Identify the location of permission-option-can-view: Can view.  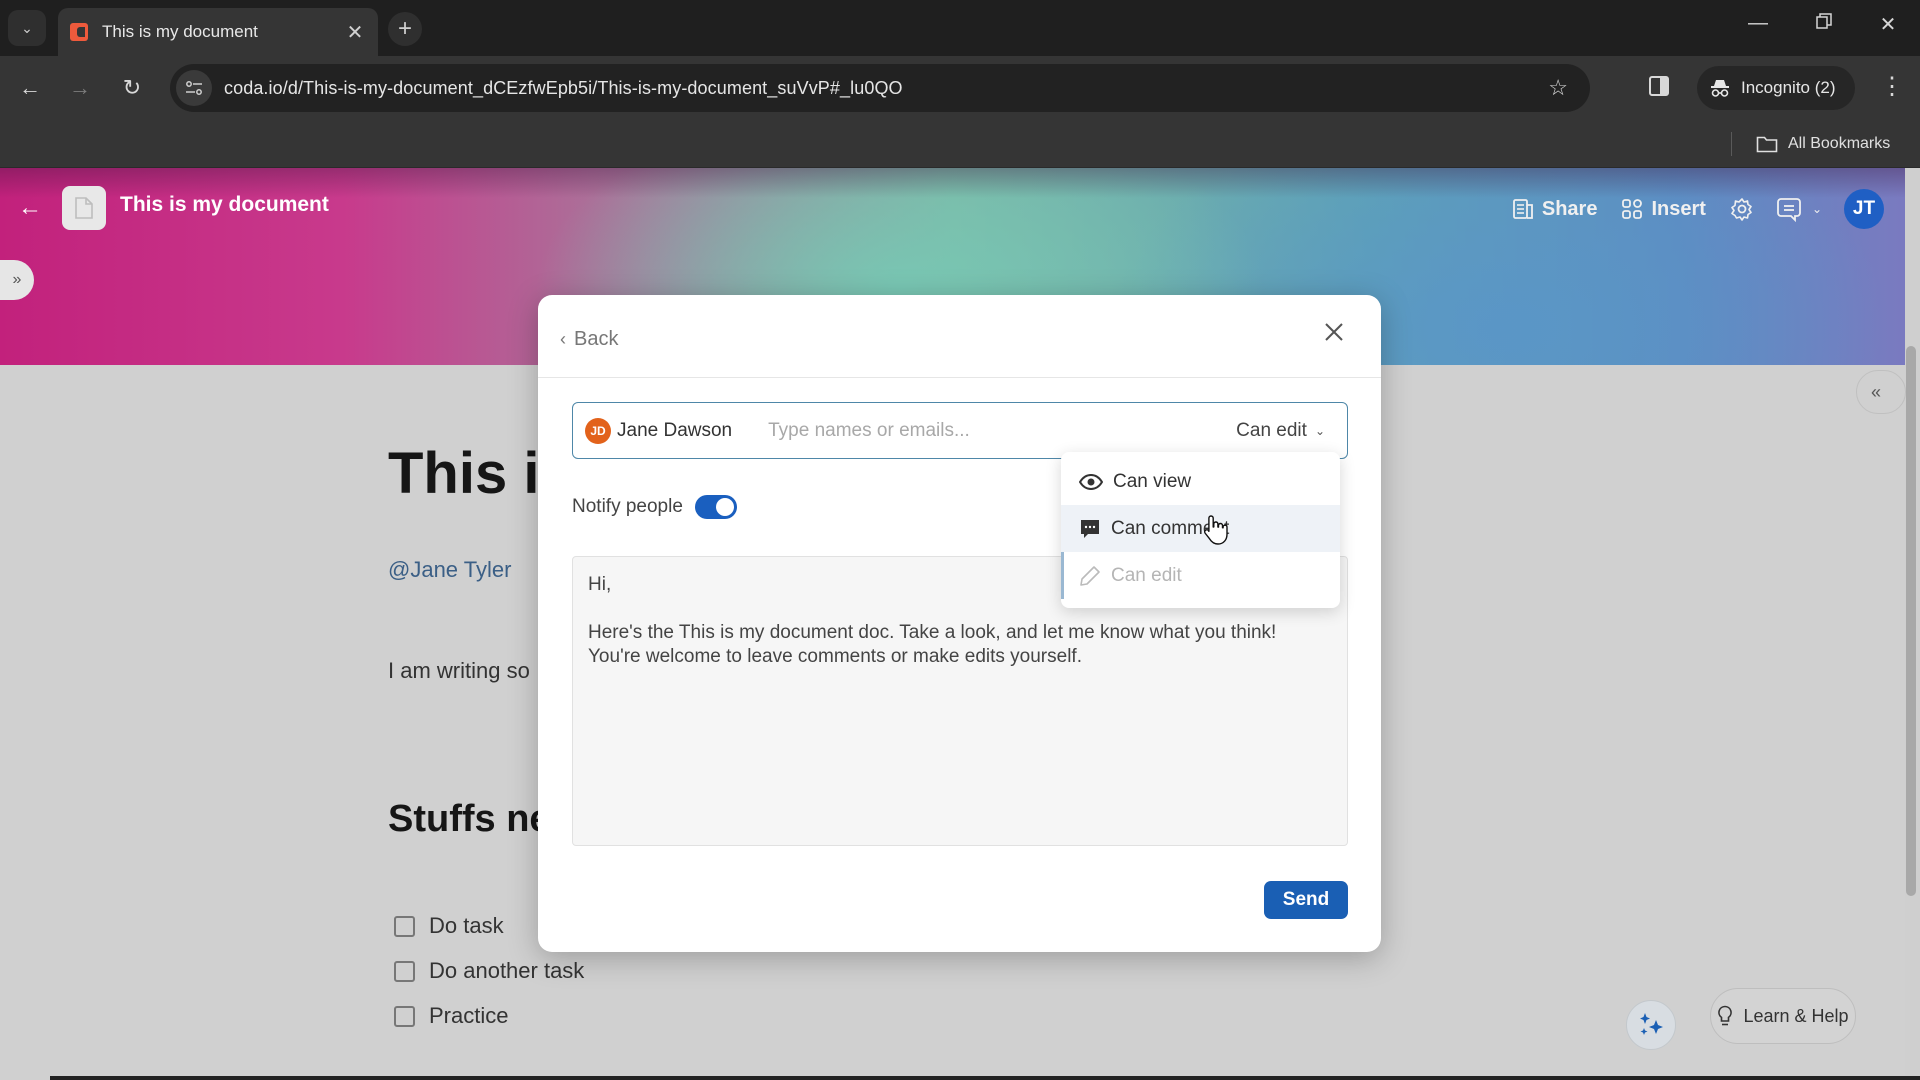
(1200, 481).